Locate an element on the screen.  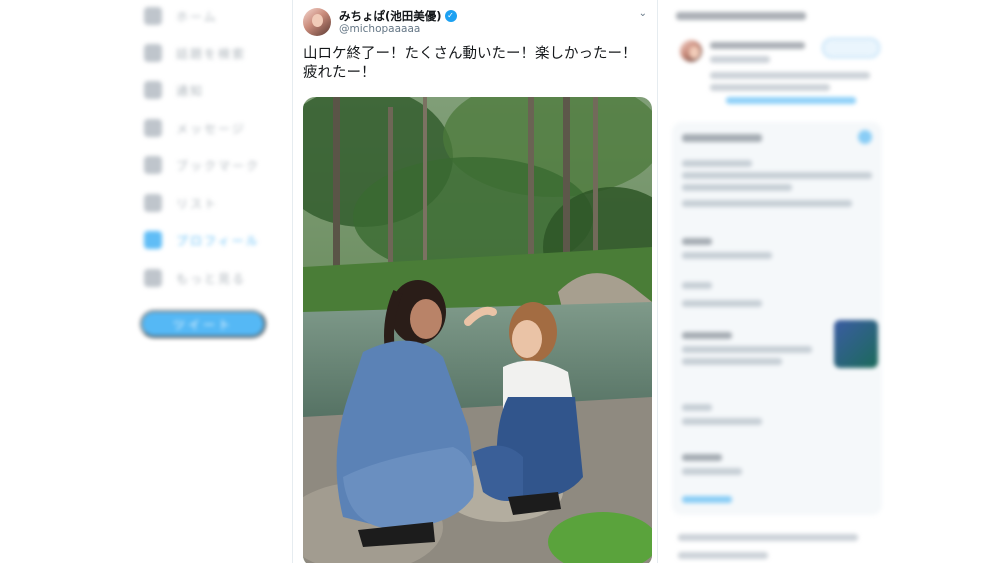
verified-badge-icon: ✓ is located at coordinates (450, 16).